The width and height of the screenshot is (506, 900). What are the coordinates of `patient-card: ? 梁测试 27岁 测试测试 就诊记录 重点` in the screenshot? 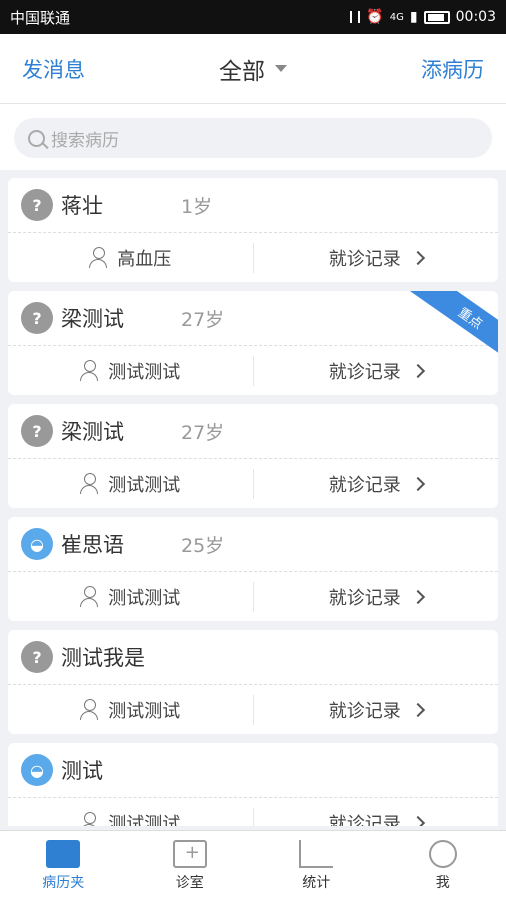 It's located at (253, 343).